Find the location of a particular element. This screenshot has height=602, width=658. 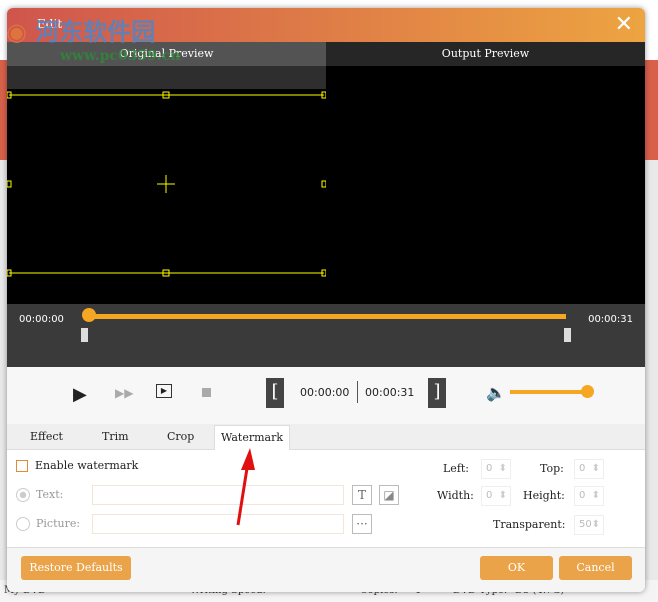

trim-start-time: 00:00:00 is located at coordinates (325, 392).